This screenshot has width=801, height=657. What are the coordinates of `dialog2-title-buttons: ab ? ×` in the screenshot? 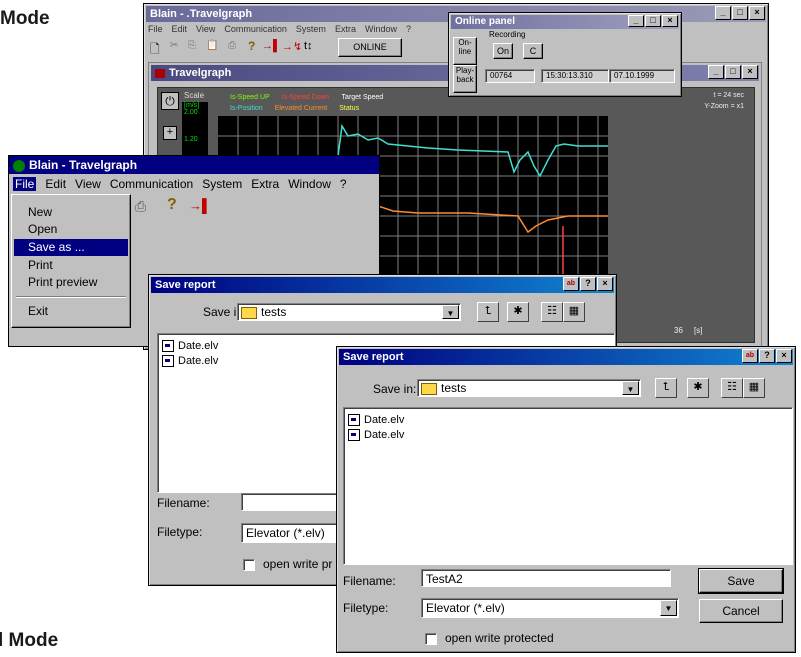 It's located at (767, 356).